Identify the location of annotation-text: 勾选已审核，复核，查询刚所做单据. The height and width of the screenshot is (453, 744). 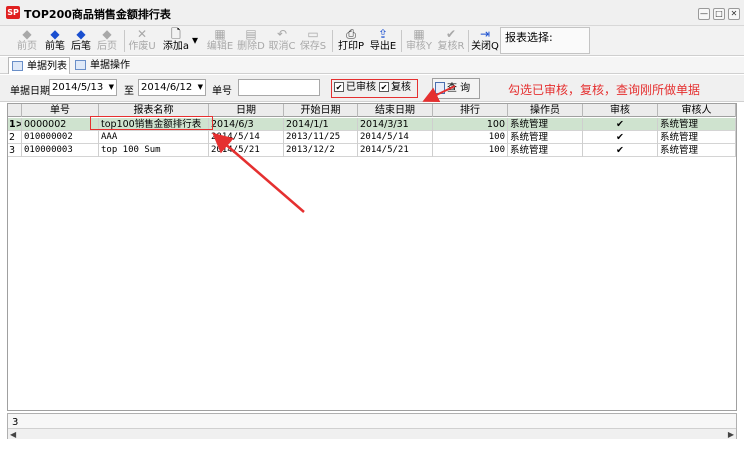
(604, 90).